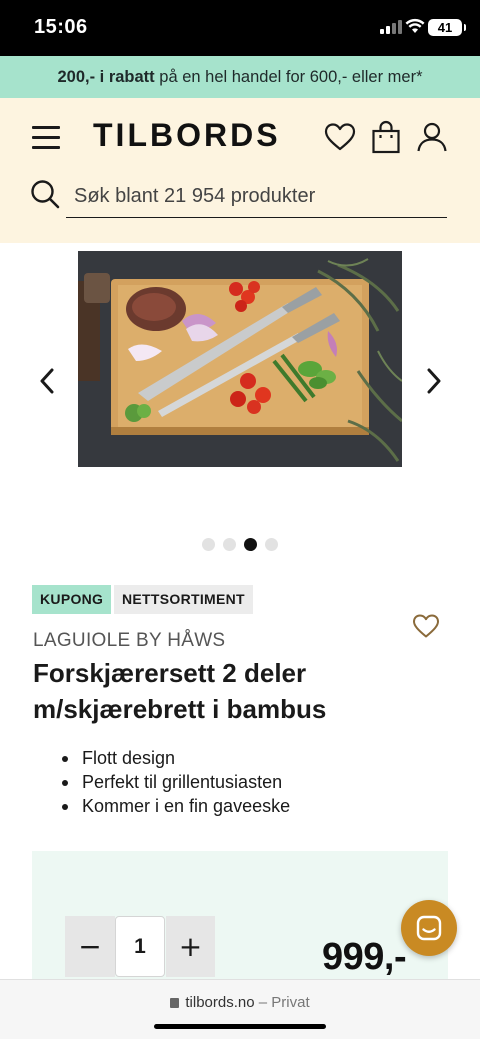  What do you see at coordinates (106, 77) in the screenshot?
I see `promo-highlight: 200,- i rabatt` at bounding box center [106, 77].